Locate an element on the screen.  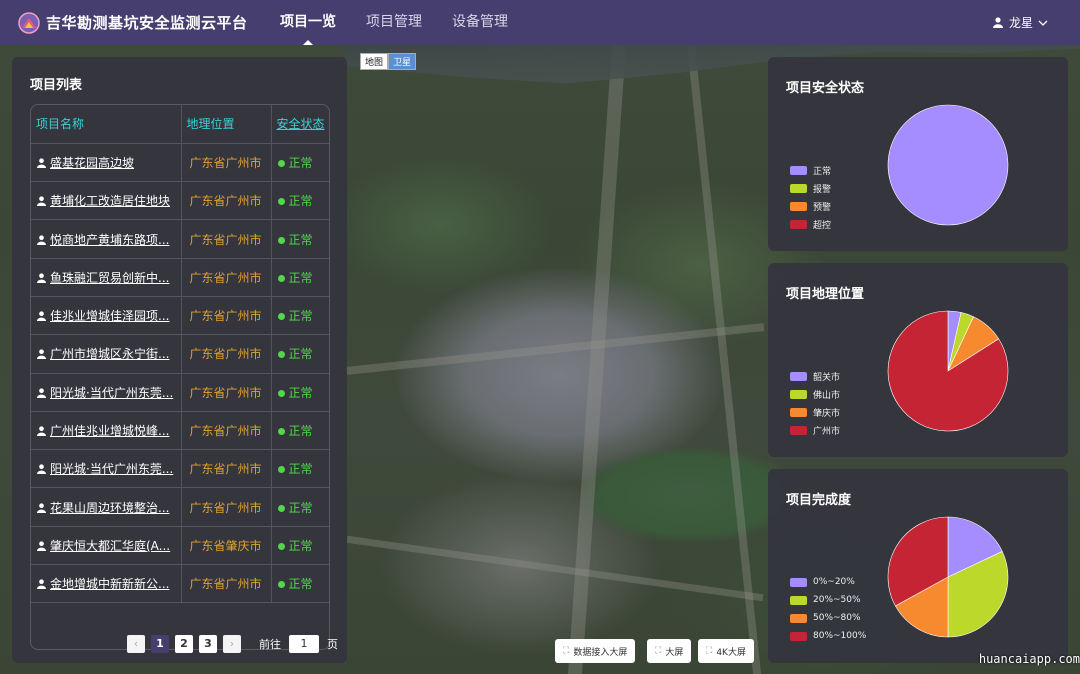
big-screen-button: ⛶ 大屏 is located at coordinates (669, 651).